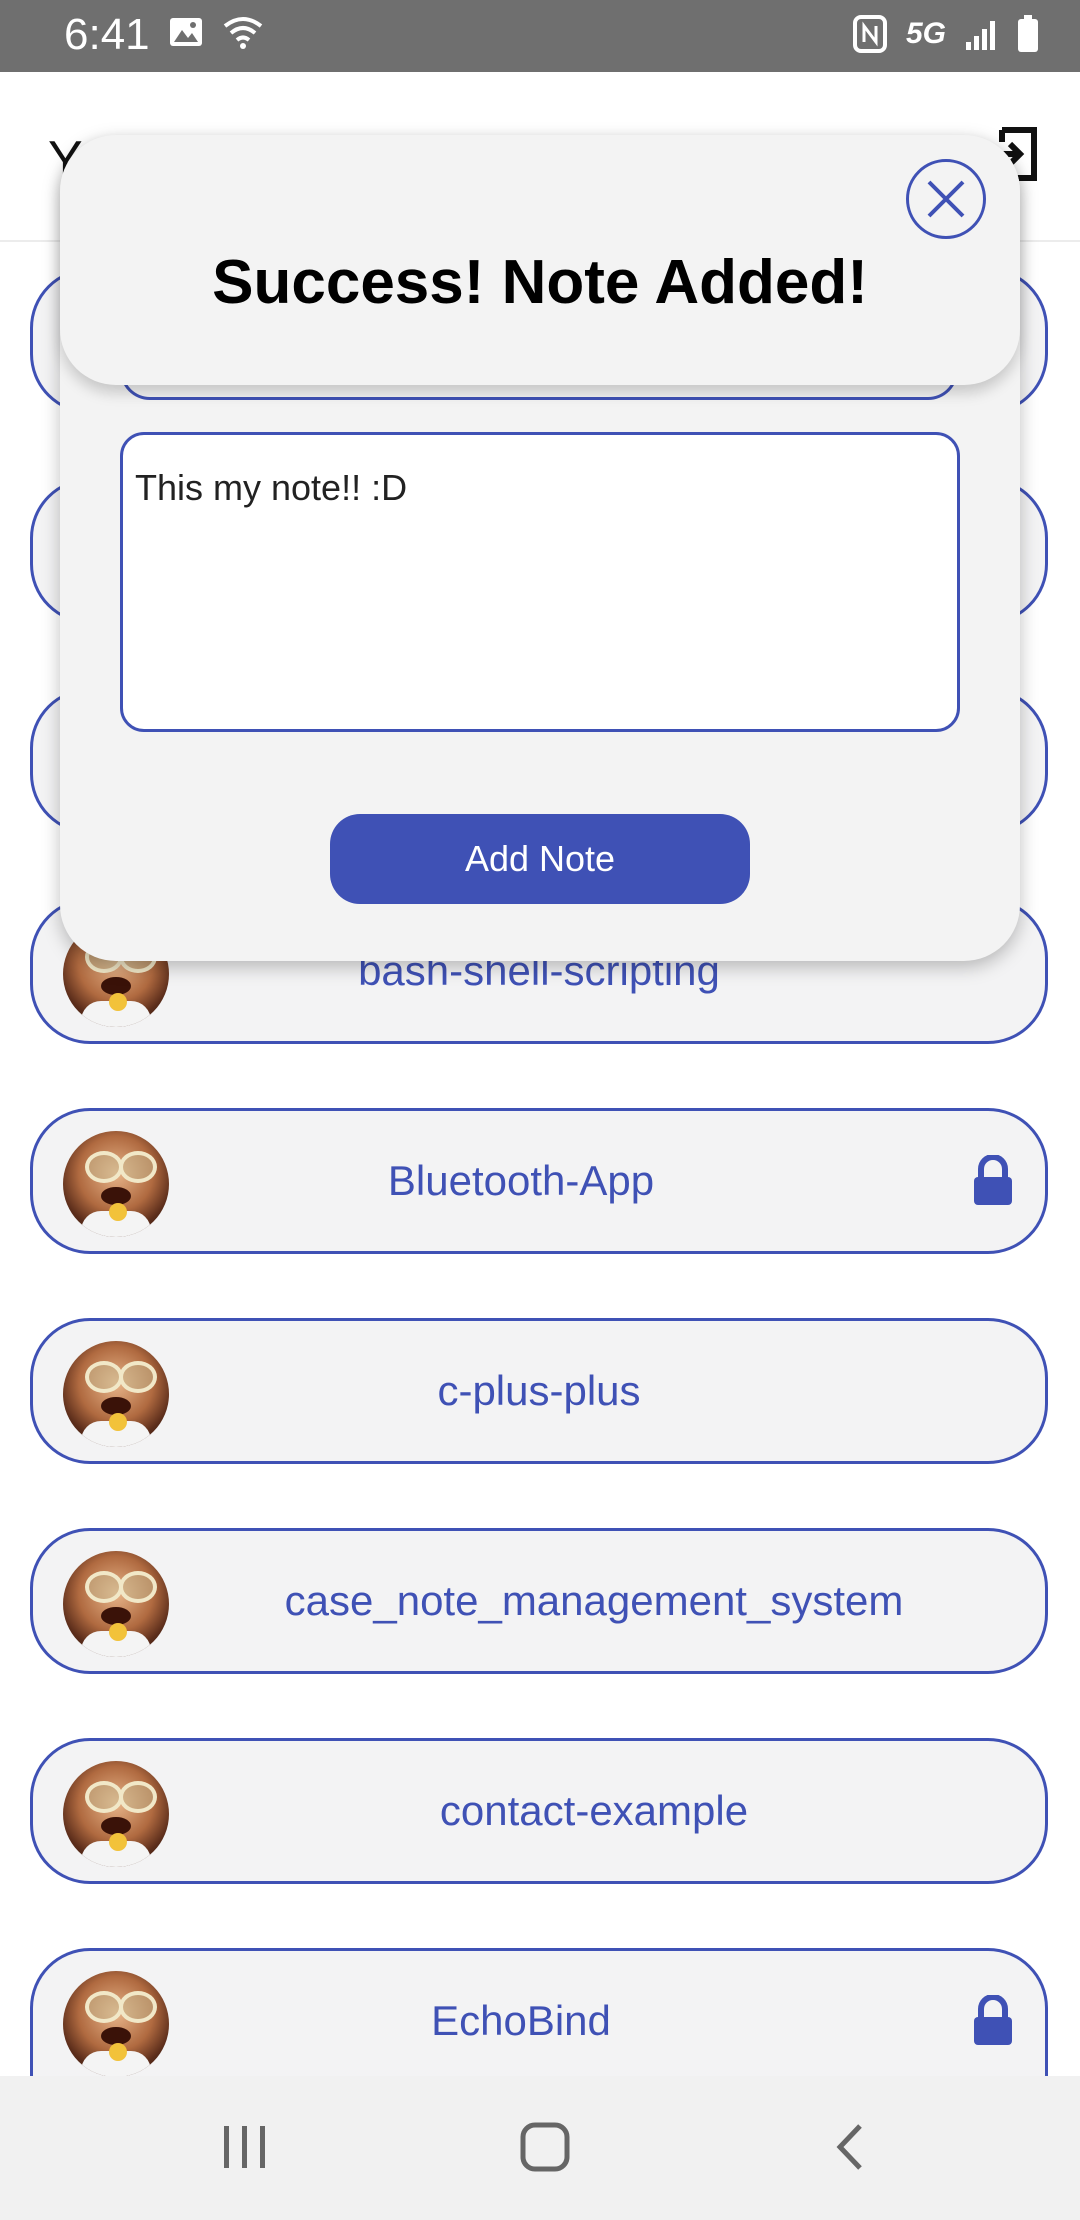  What do you see at coordinates (594, 1600) in the screenshot?
I see `repo-name: case_note_management_system` at bounding box center [594, 1600].